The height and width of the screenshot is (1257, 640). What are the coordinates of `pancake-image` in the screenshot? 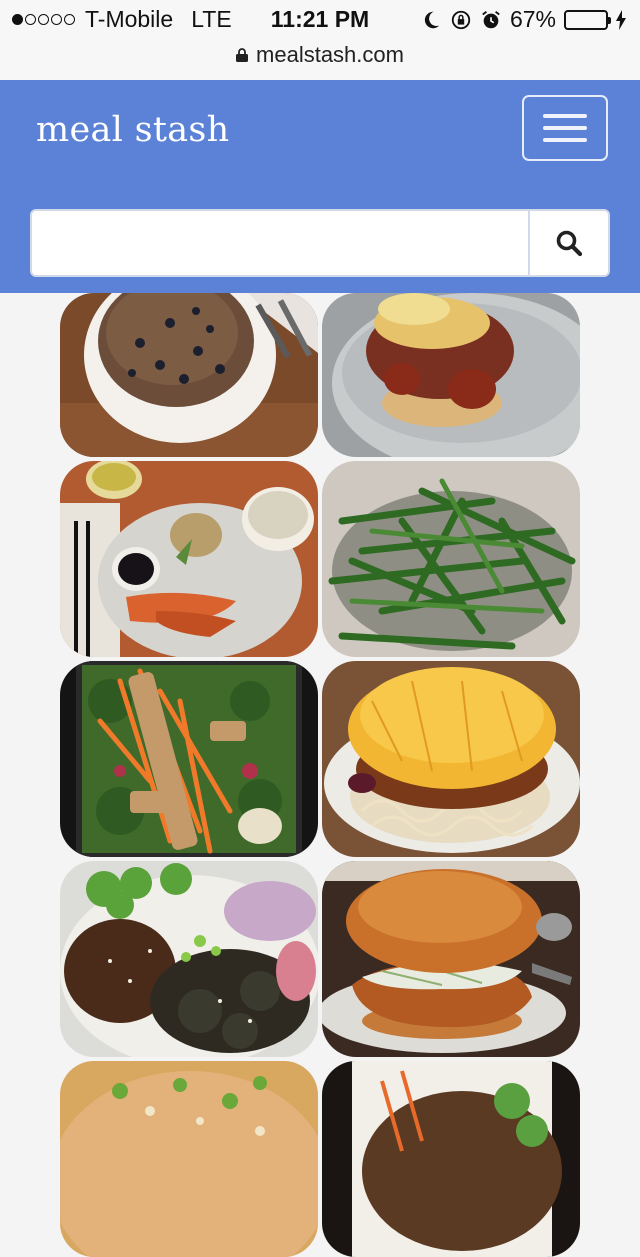 It's located at (189, 375).